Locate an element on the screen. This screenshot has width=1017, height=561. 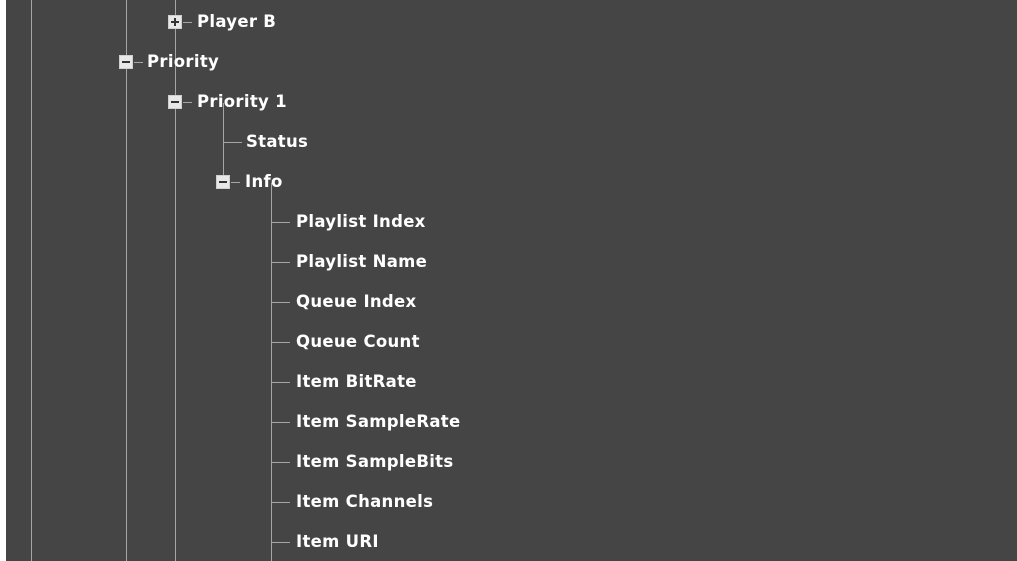
tree-node-label: Playlist Index is located at coordinates (361, 221).